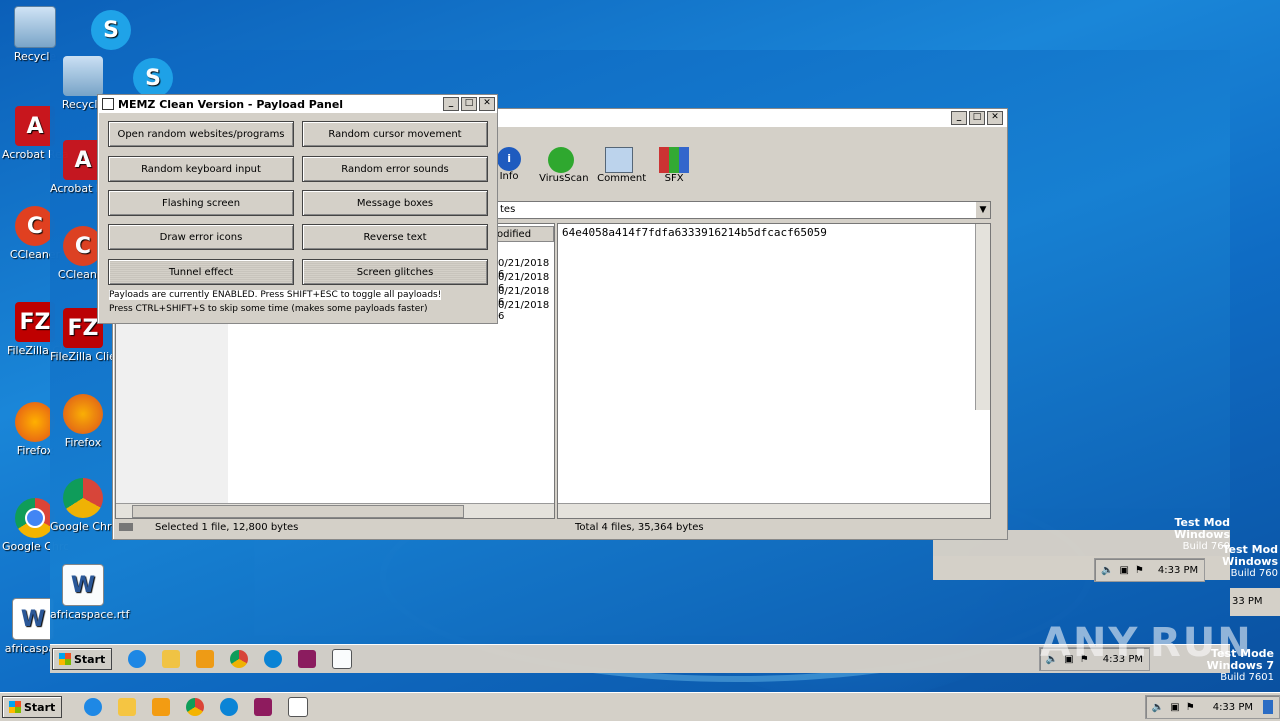 The width and height of the screenshot is (1280, 721). What do you see at coordinates (35, 322) in the screenshot?
I see `filezilla-icon: FZ` at bounding box center [35, 322].